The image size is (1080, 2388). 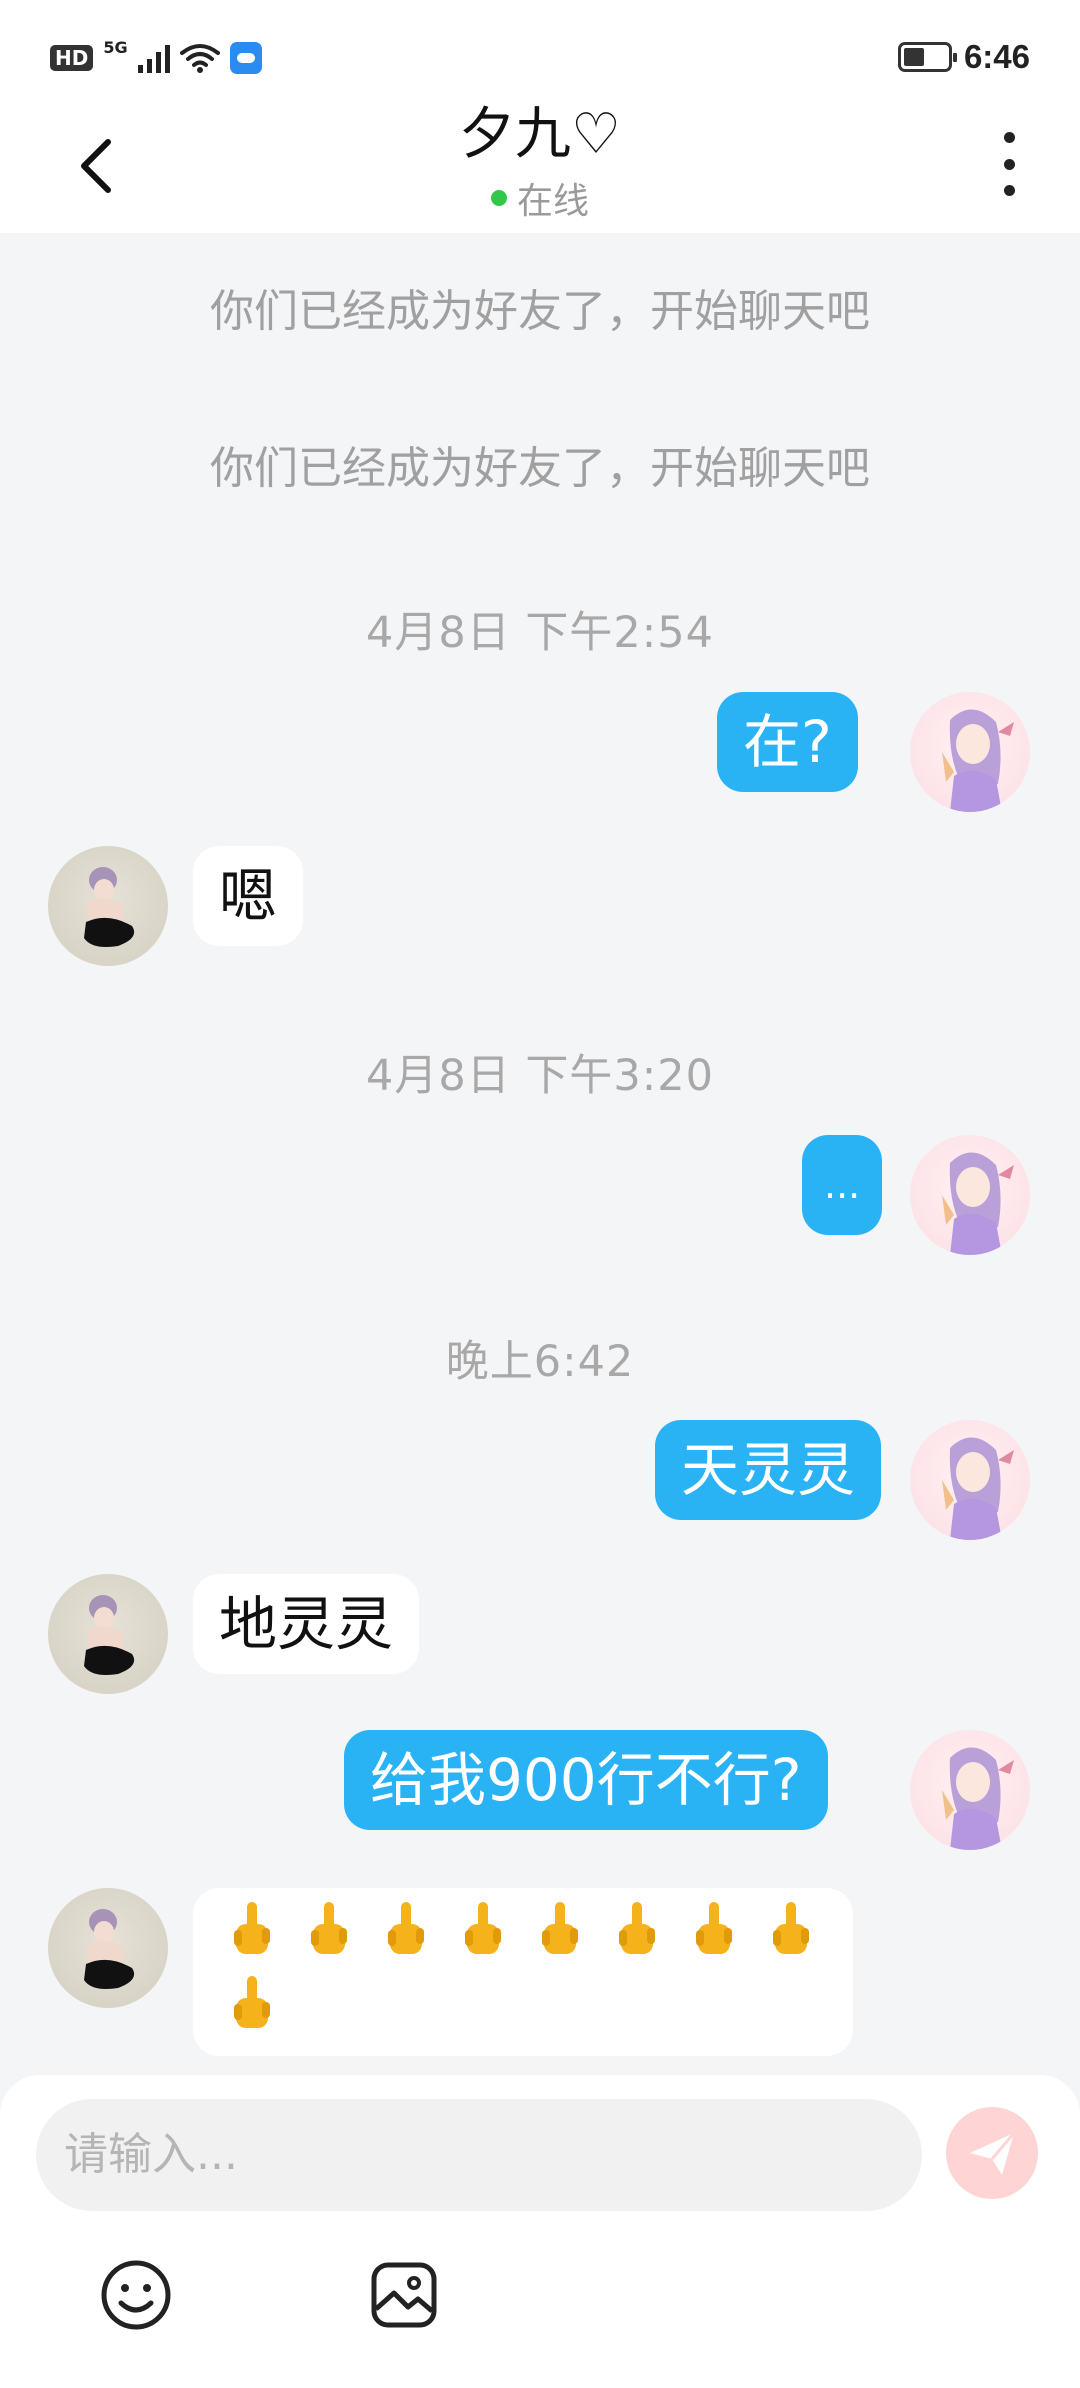 I want to click on wifi-icon, so click(x=199, y=58).